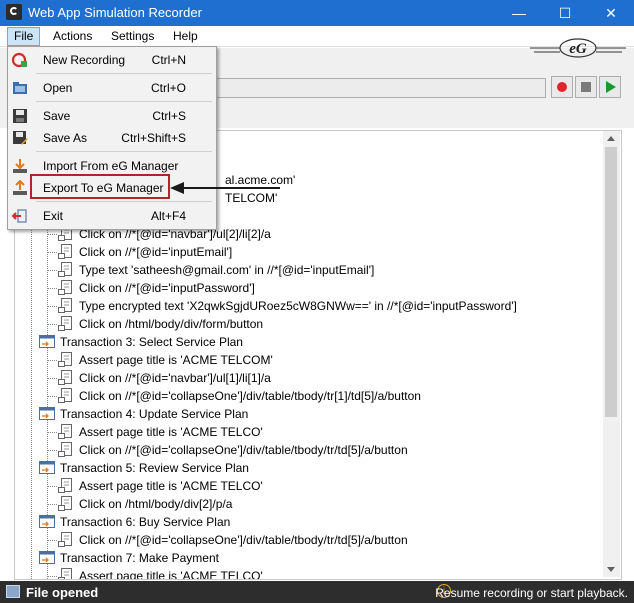  What do you see at coordinates (111, 88) in the screenshot?
I see `menu-item-open: Open Ctrl+O` at bounding box center [111, 88].